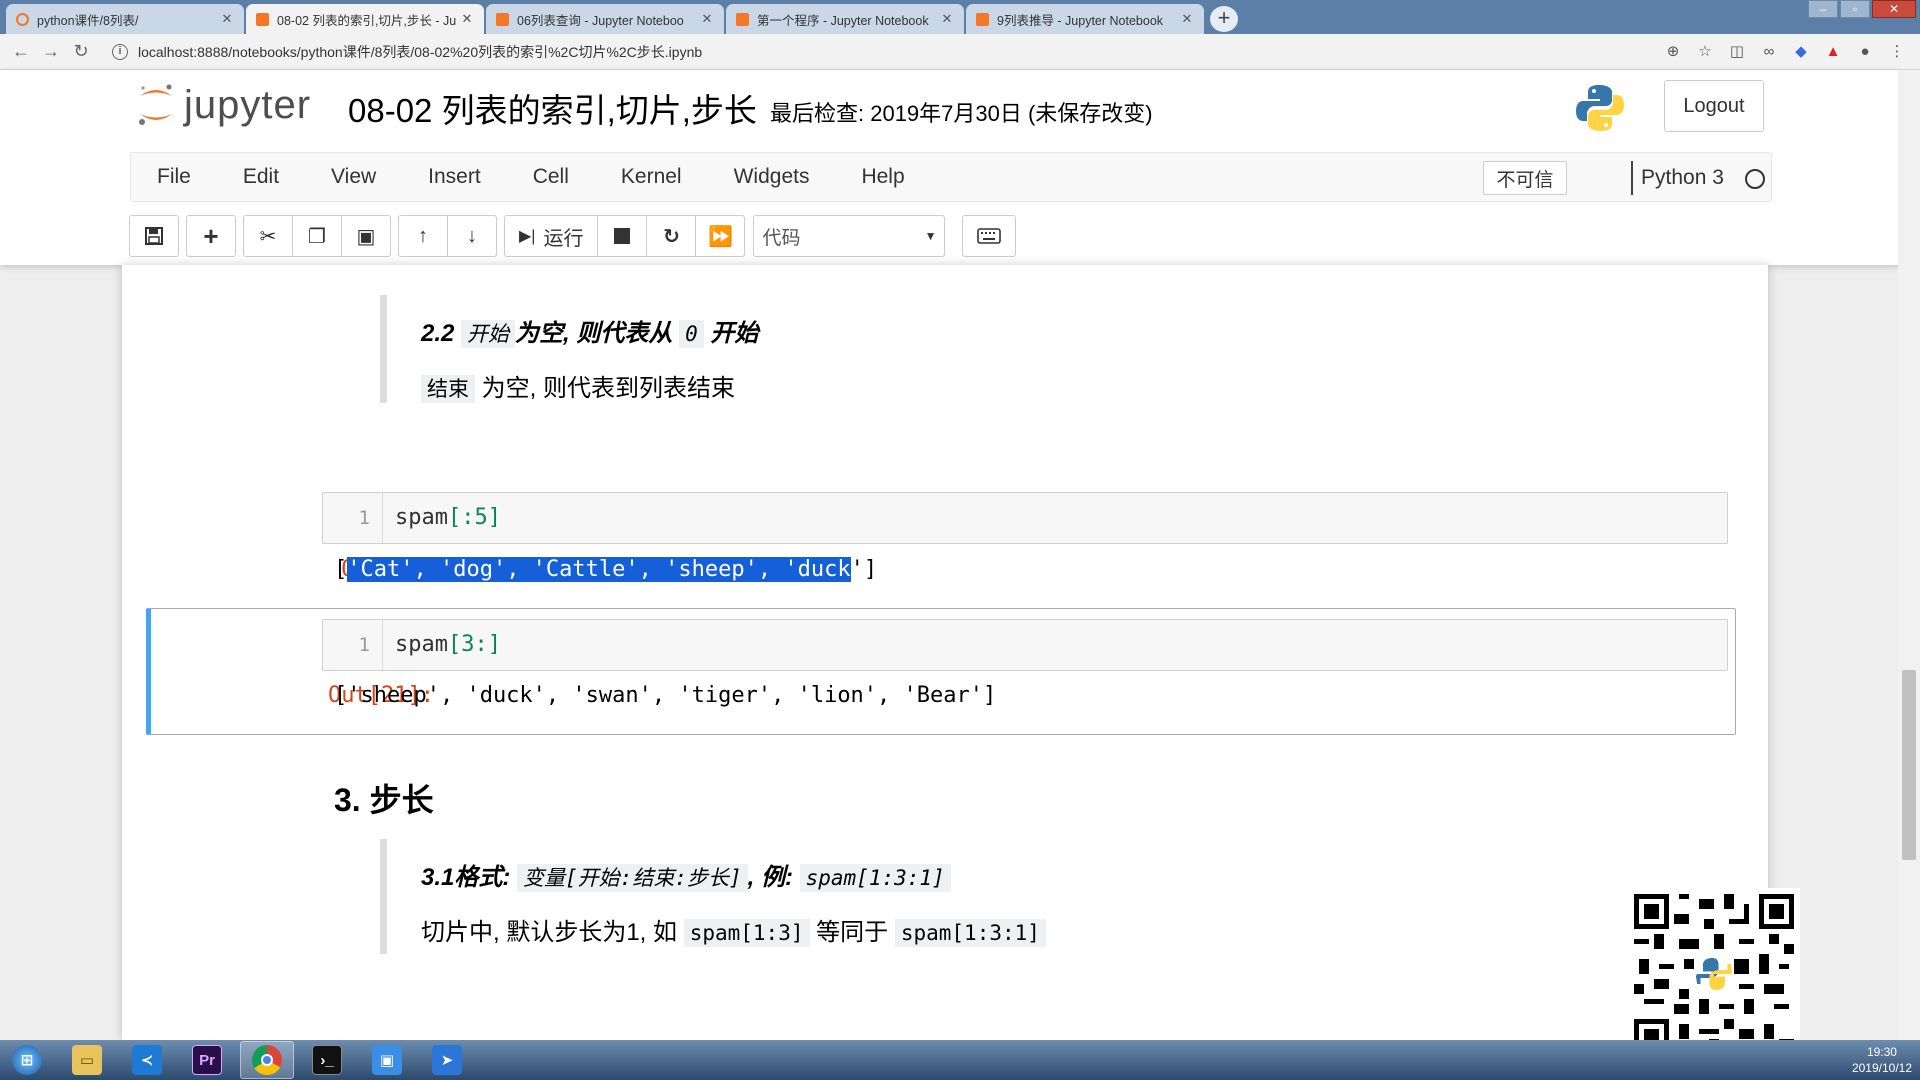 The height and width of the screenshot is (1080, 1920). I want to click on section-heading: 3. 步长, so click(384, 800).